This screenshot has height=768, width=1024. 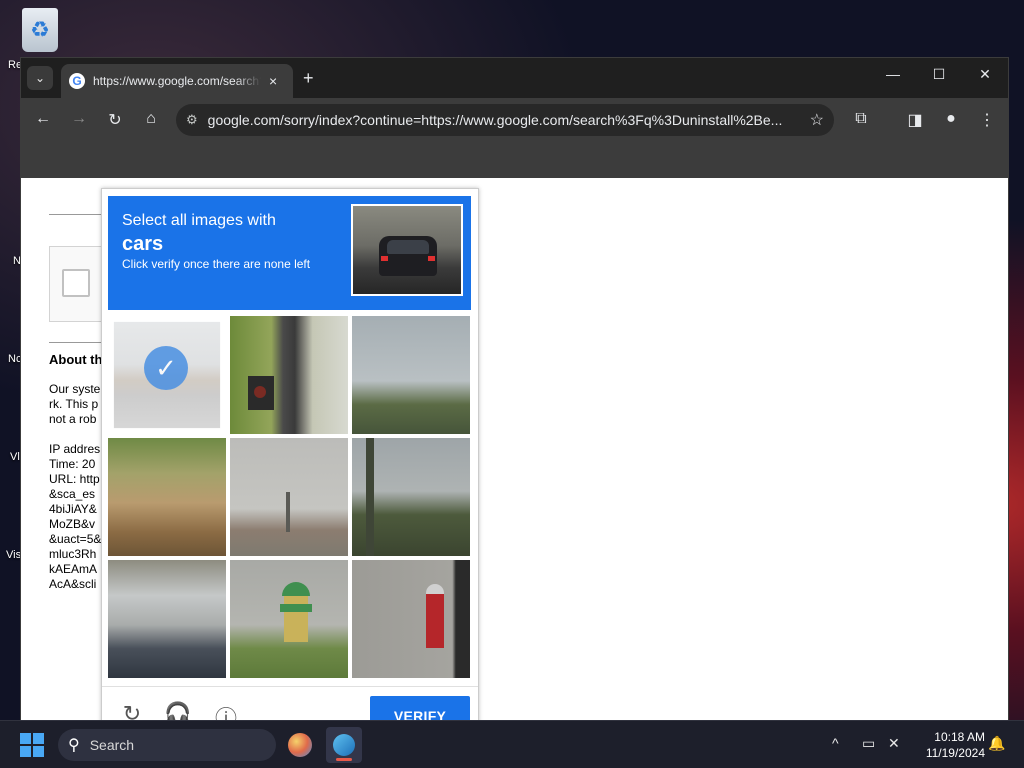 What do you see at coordinates (894, 743) in the screenshot?
I see `sound-muted-icon: ✕` at bounding box center [894, 743].